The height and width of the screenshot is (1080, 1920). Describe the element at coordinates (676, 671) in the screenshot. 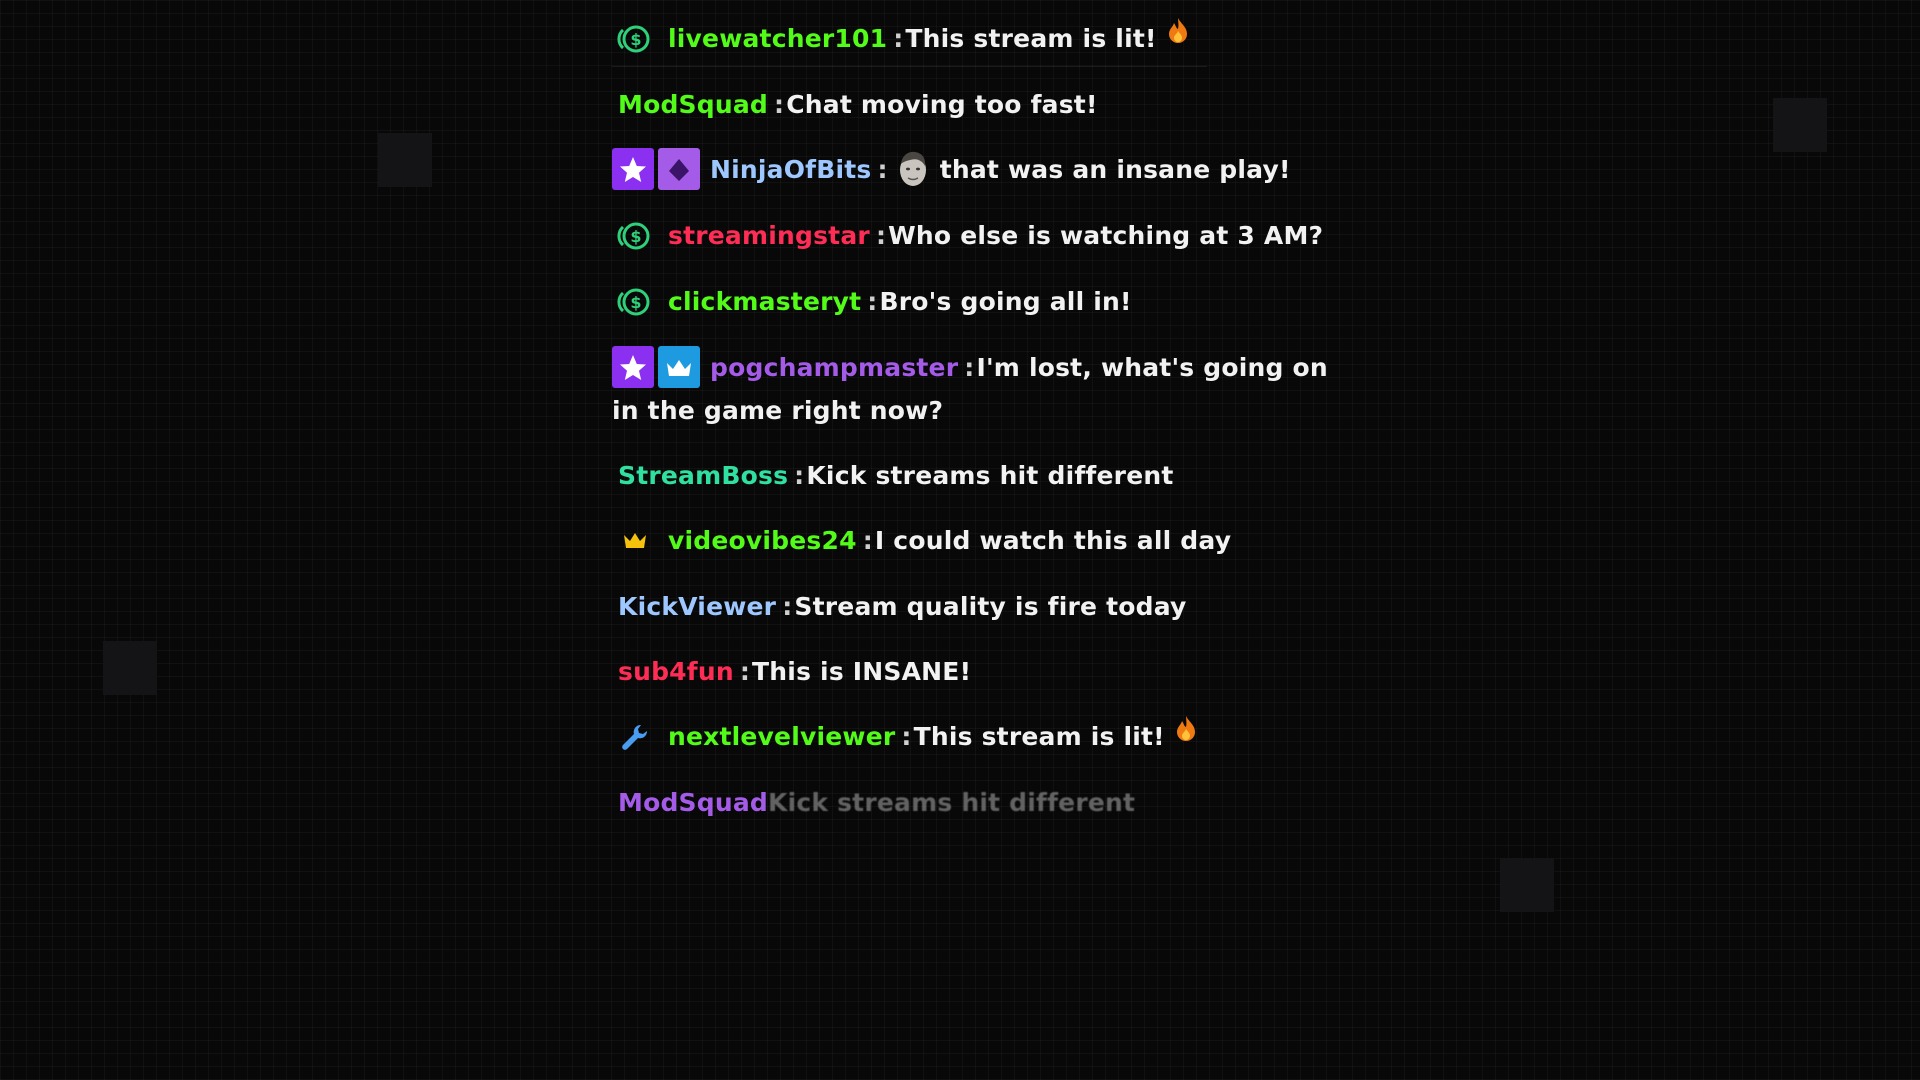

I see `chat-username: sub4fun` at that location.